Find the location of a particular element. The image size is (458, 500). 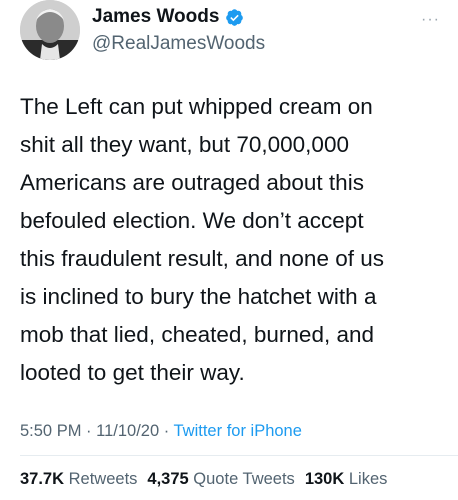

avatar-photo is located at coordinates (50, 30).